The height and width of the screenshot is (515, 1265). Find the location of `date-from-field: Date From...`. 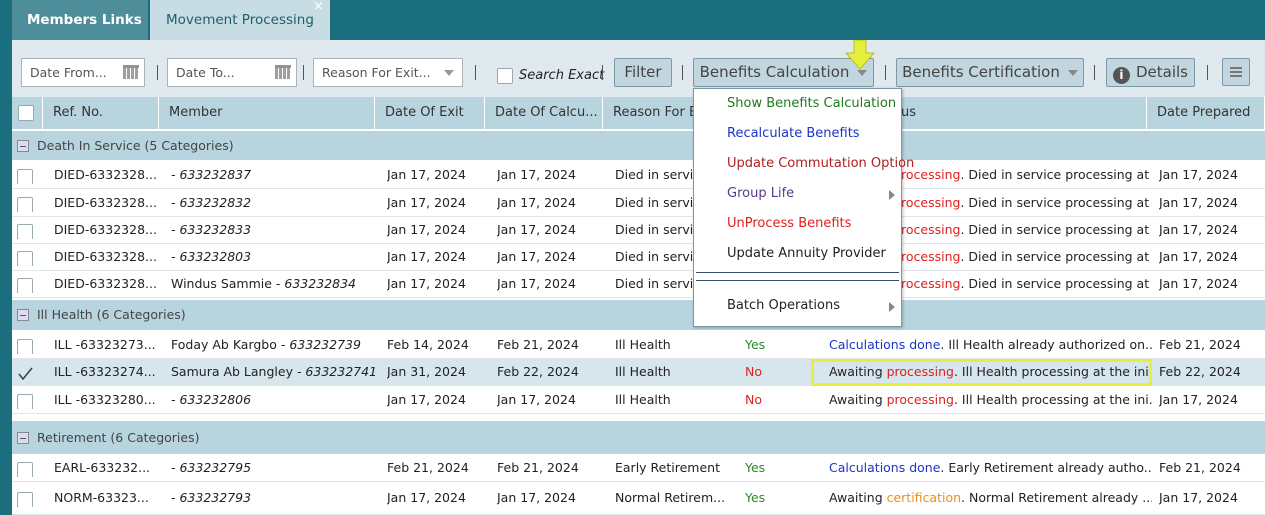

date-from-field: Date From... is located at coordinates (83, 72).